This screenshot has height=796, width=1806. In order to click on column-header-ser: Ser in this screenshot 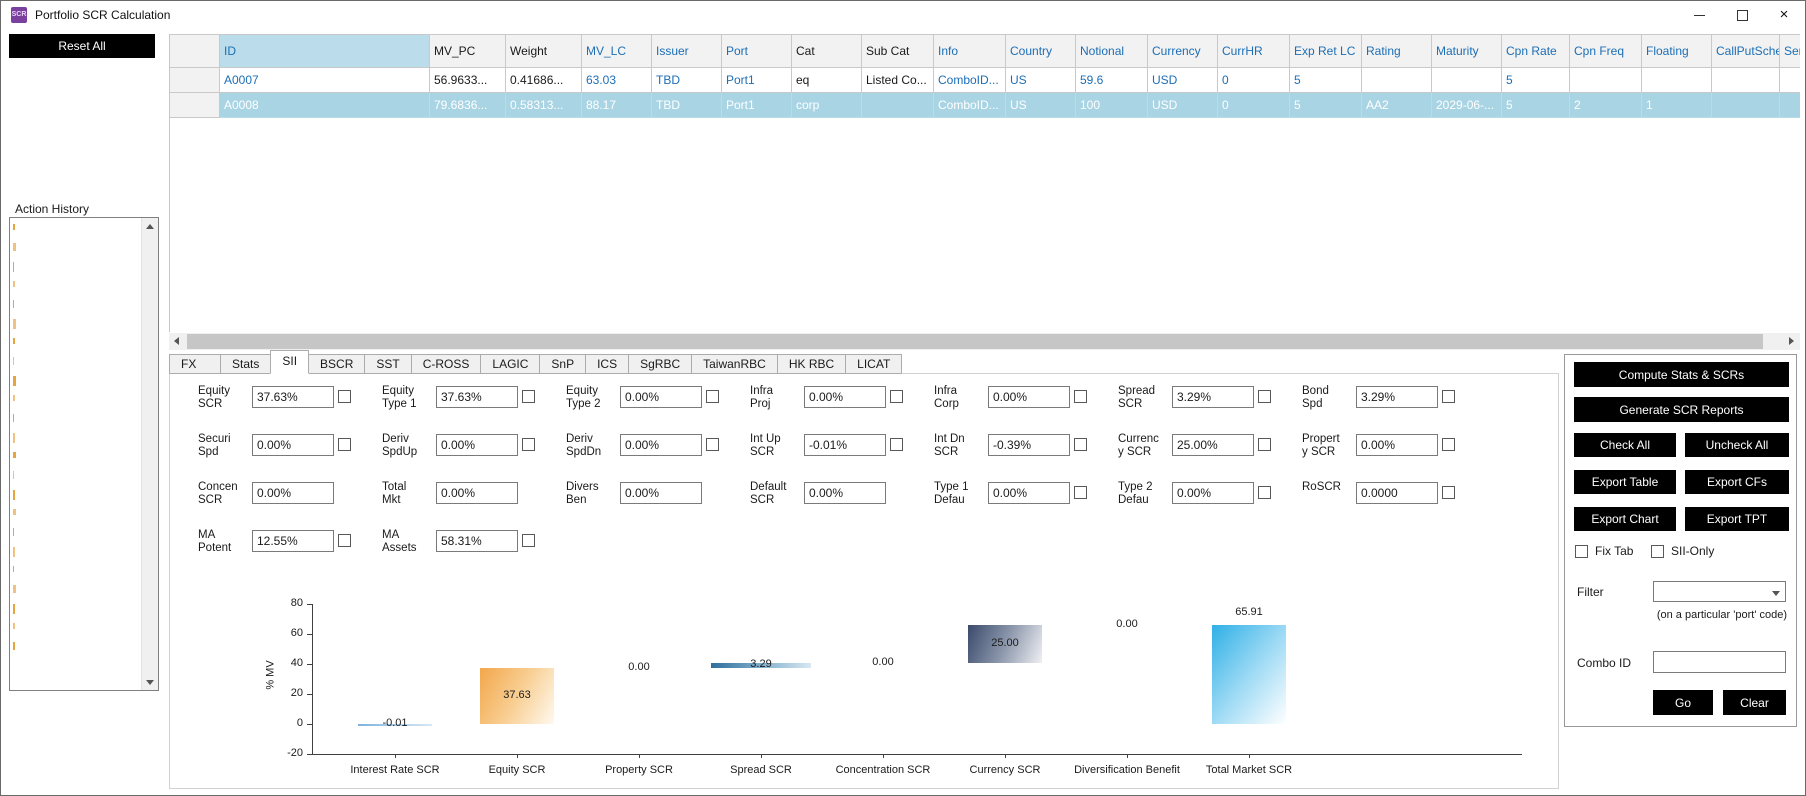, I will do `click(1790, 51)`.